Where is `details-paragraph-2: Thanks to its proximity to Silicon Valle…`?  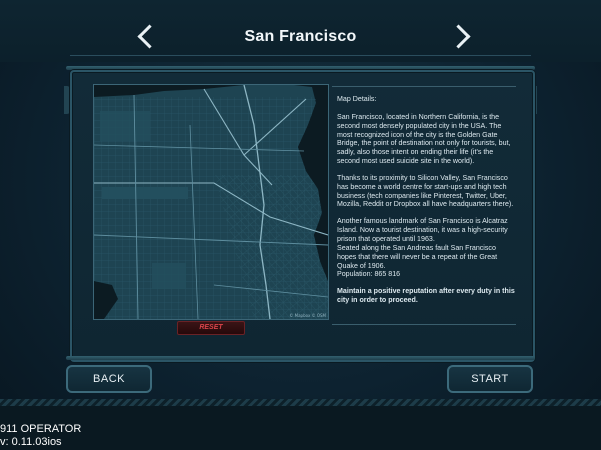 details-paragraph-2: Thanks to its proximity to Silicon Valle… is located at coordinates (425, 191).